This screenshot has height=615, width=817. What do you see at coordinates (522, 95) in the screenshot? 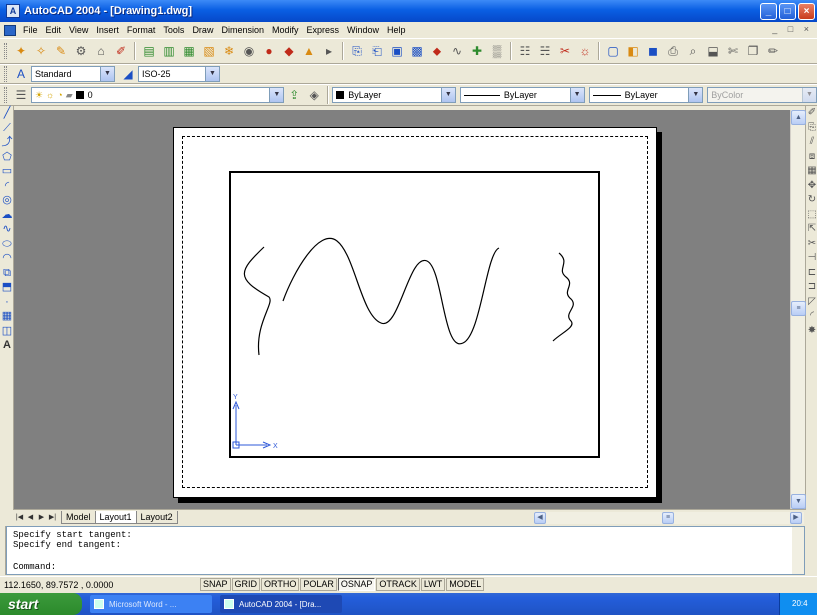
I see `linetype-select: ByLayer ▼` at bounding box center [522, 95].